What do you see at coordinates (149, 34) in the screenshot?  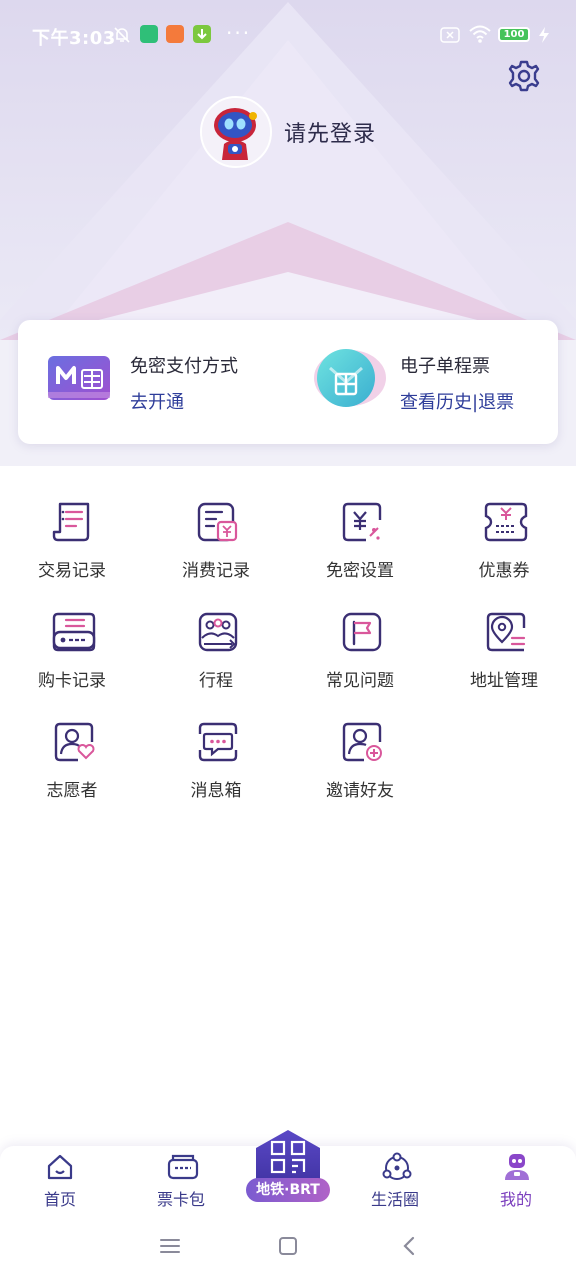 I see `shield-app-icon` at bounding box center [149, 34].